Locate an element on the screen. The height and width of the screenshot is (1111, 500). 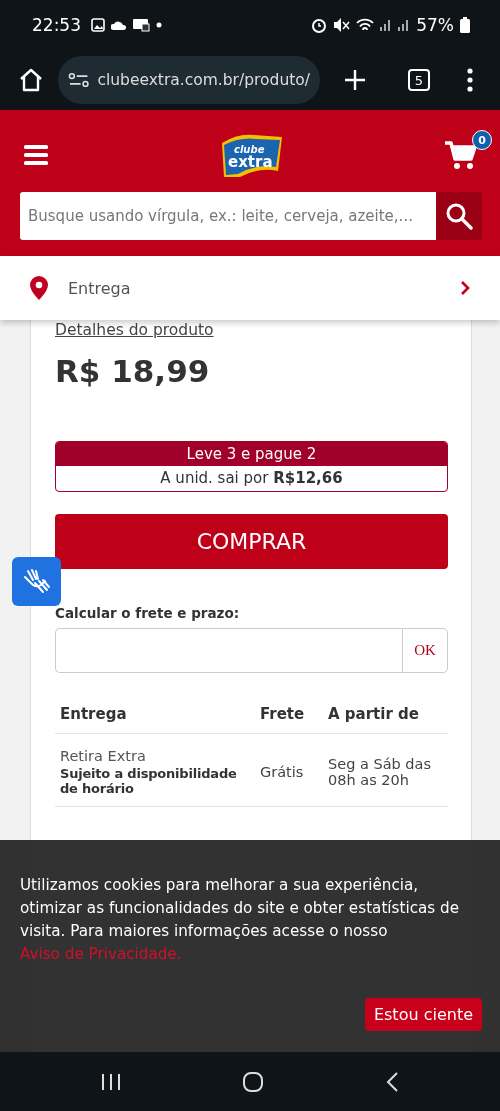
status-time: 22:53 is located at coordinates (56, 25).